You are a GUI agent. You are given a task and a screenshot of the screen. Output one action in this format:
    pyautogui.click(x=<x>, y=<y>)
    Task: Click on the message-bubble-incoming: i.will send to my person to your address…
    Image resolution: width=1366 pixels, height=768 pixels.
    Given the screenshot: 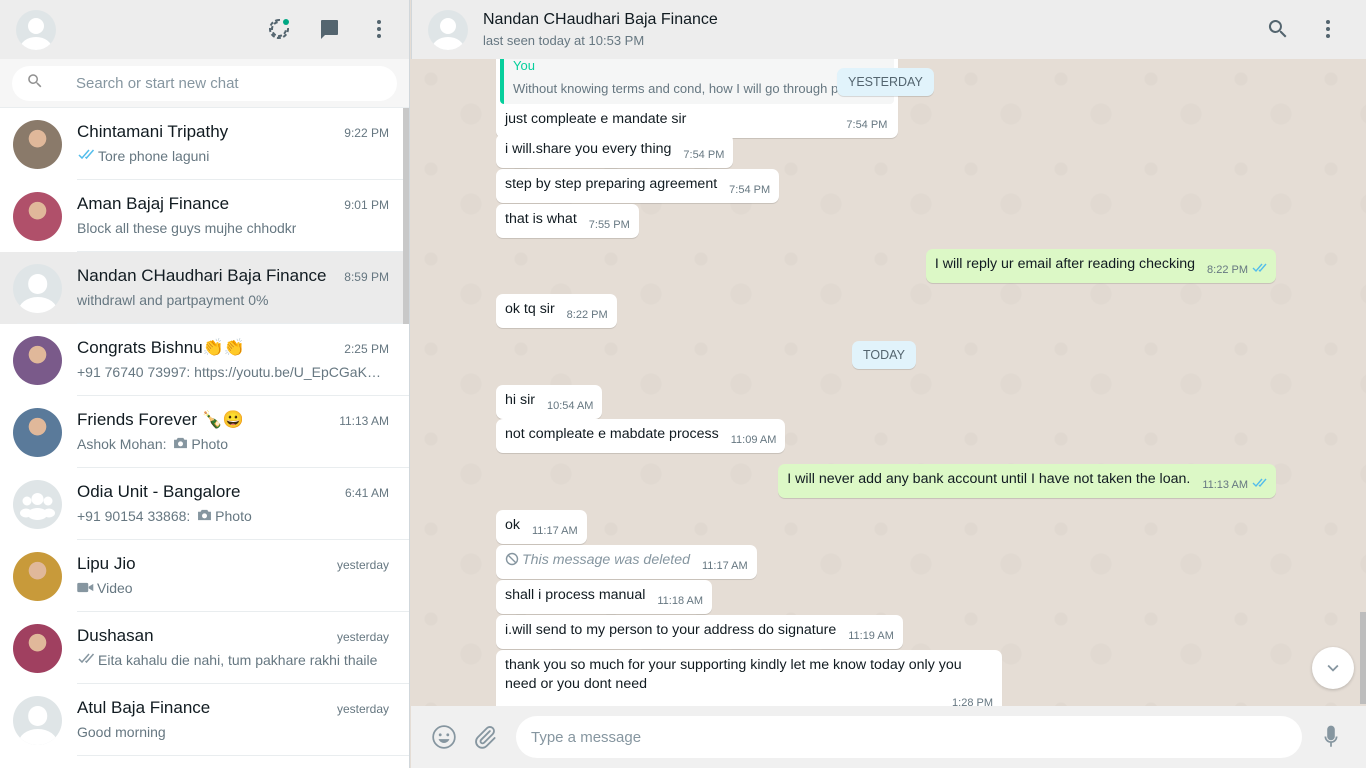 What is the action you would take?
    pyautogui.click(x=699, y=632)
    